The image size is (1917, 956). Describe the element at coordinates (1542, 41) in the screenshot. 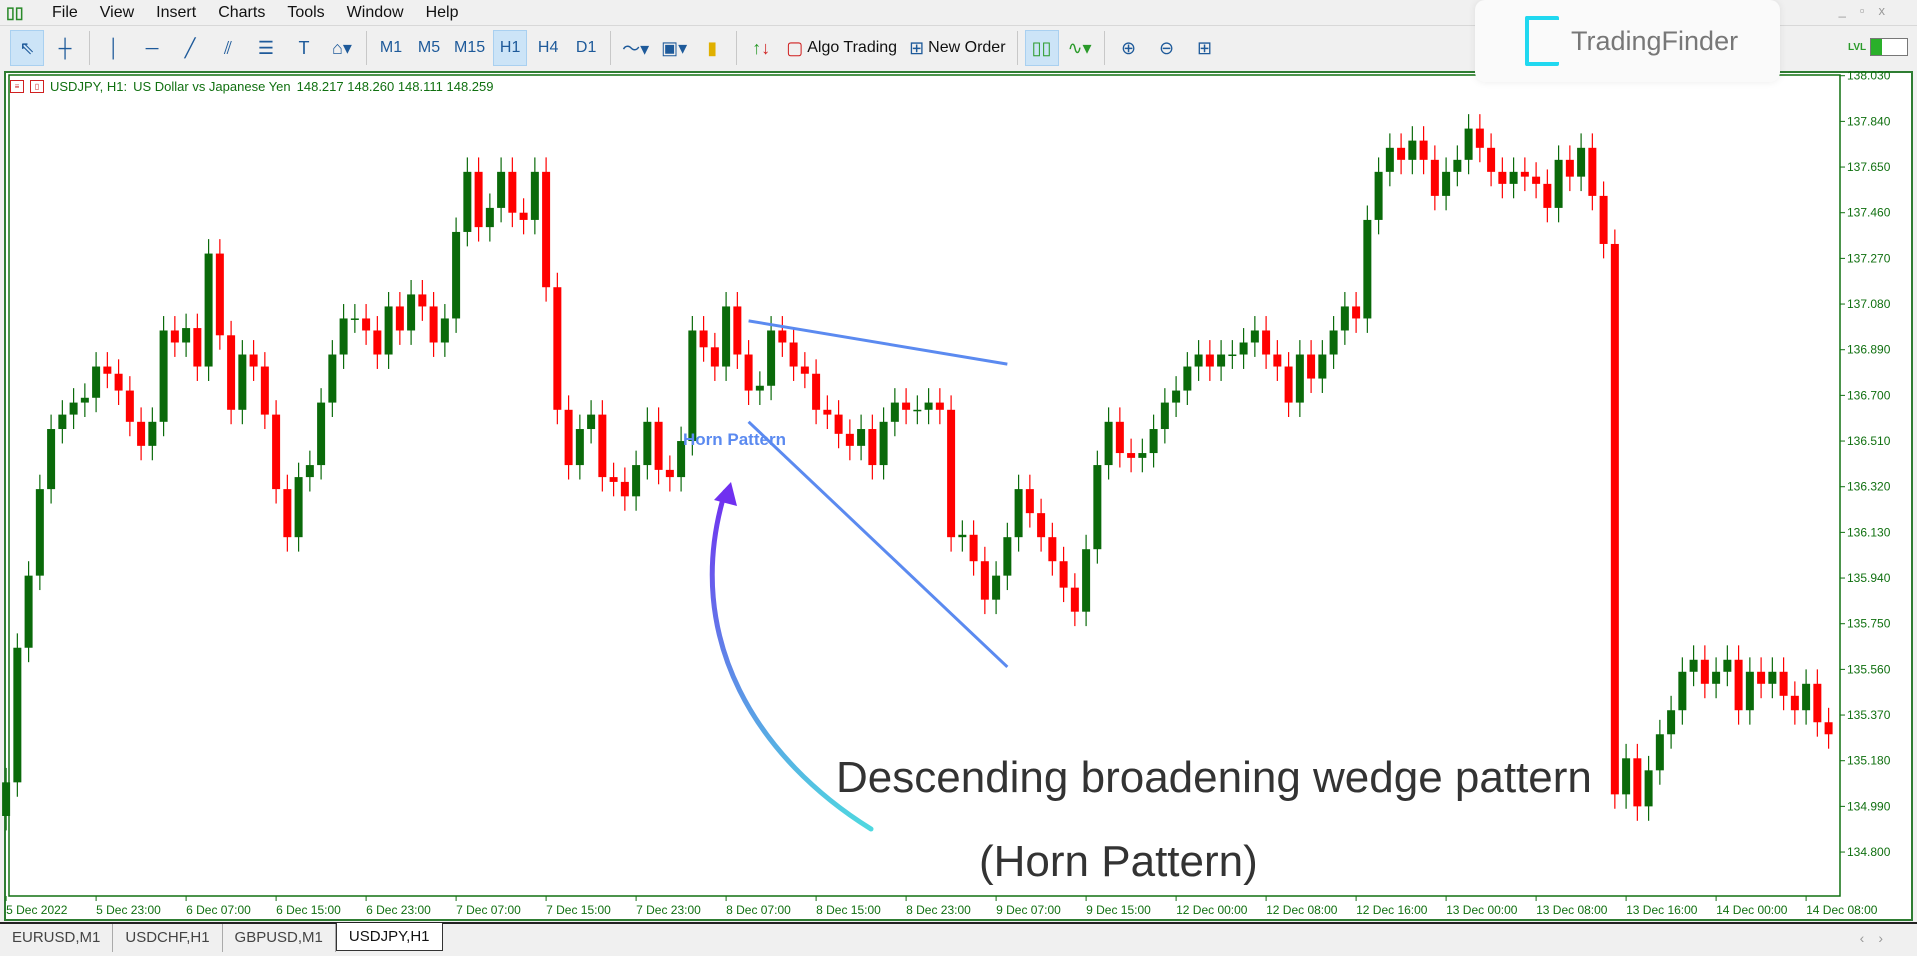

I see `logo-mark-icon` at that location.